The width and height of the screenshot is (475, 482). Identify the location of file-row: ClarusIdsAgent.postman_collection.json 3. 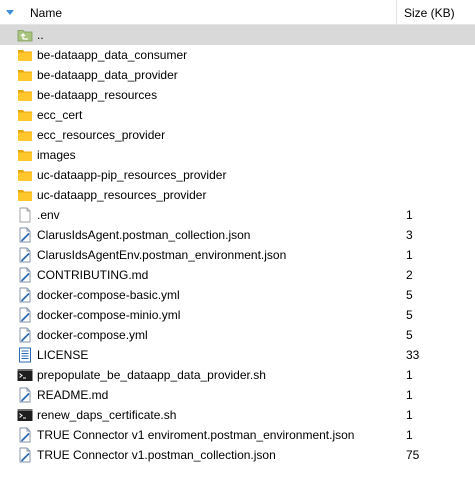
(237, 235).